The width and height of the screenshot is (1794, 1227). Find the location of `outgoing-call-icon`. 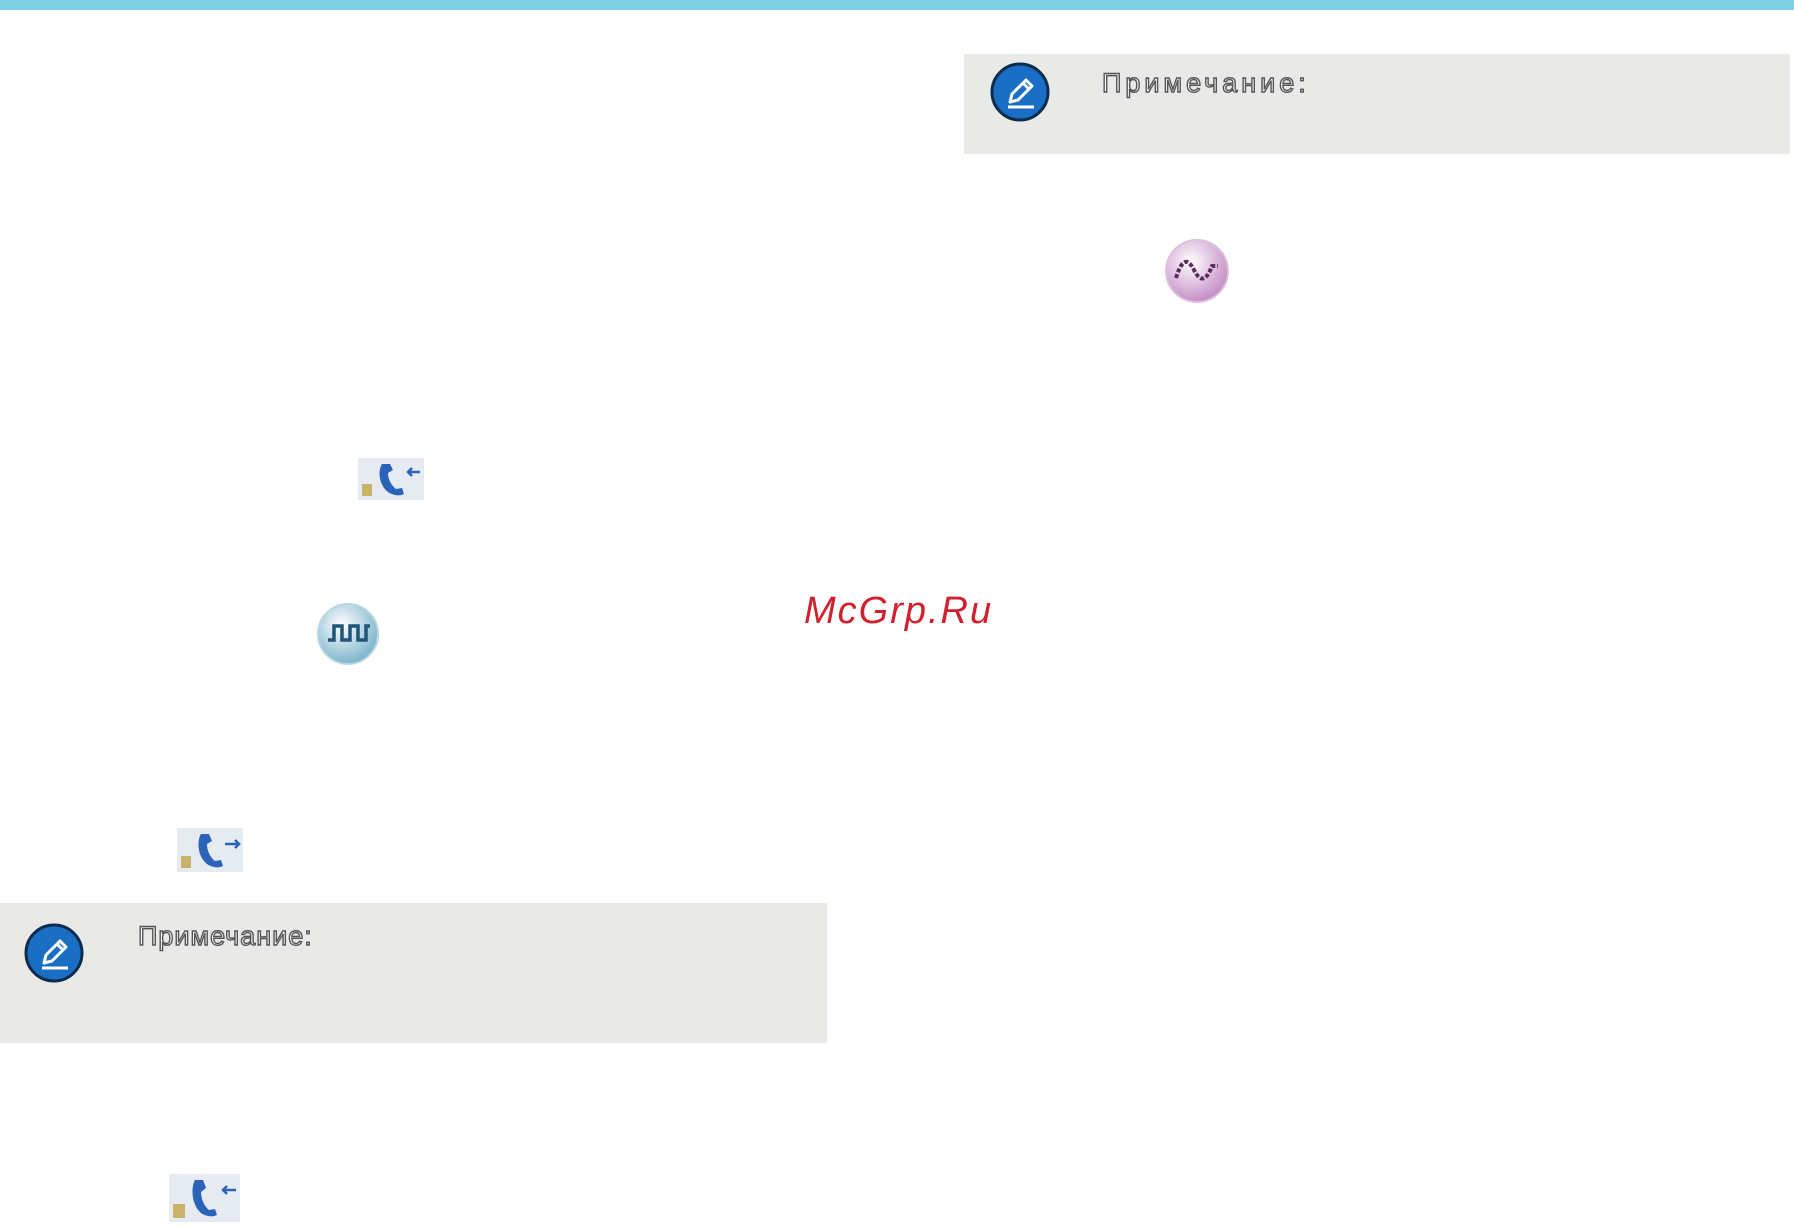

outgoing-call-icon is located at coordinates (210, 850).